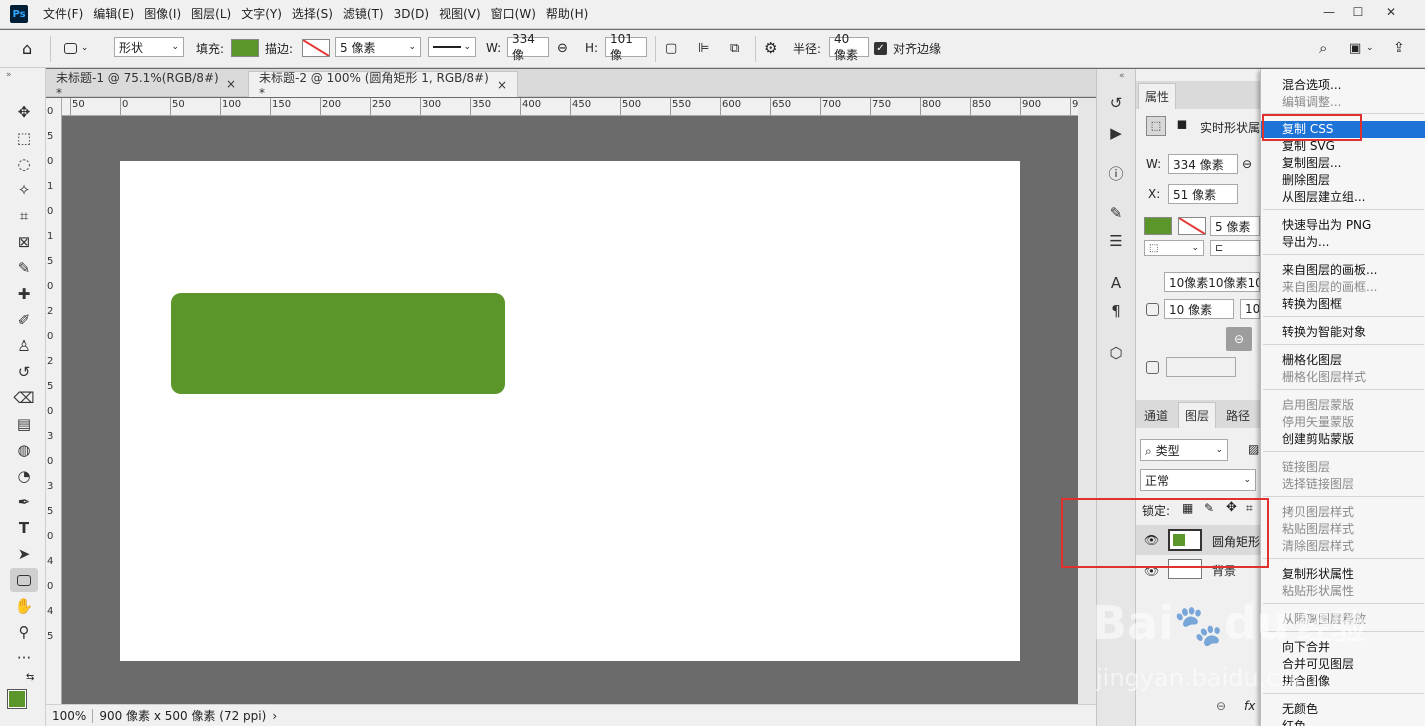  Describe the element at coordinates (1358, 12) in the screenshot. I see `maximize-button: ☐` at that location.